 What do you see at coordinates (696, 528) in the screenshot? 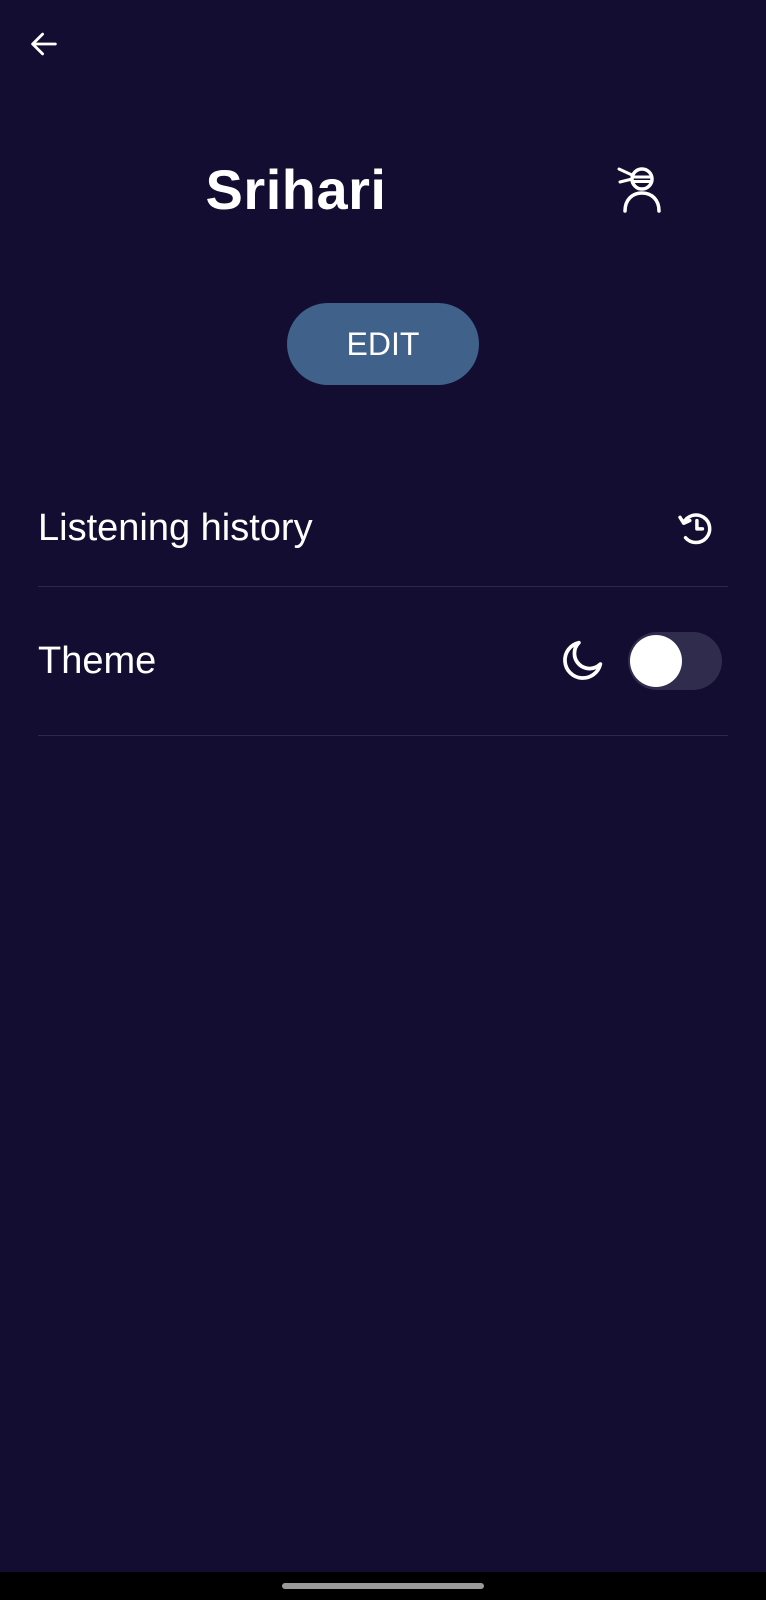
I see `history-clock-icon` at bounding box center [696, 528].